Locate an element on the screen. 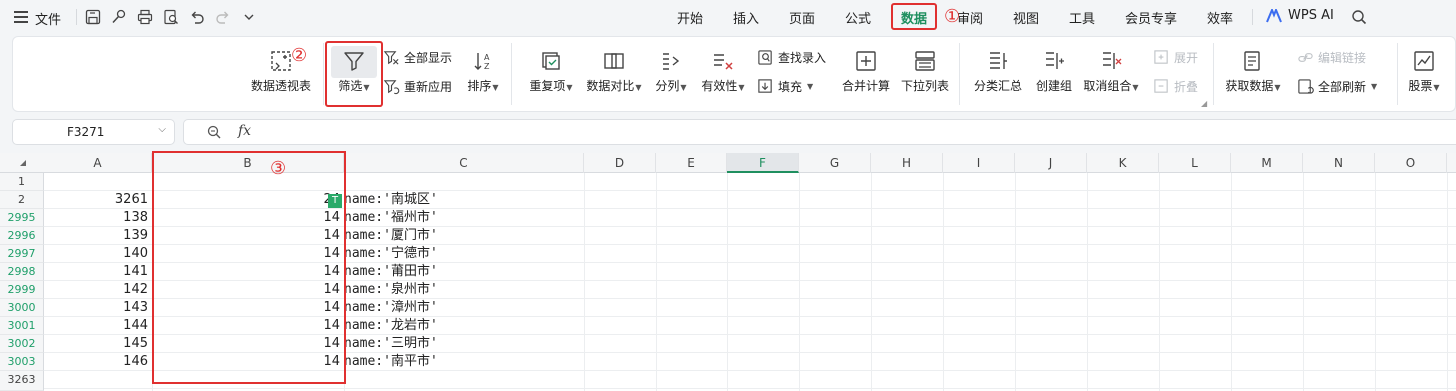 The width and height of the screenshot is (1456, 391). refresh-all-button: 全部刷新 ▼ is located at coordinates (1337, 86).